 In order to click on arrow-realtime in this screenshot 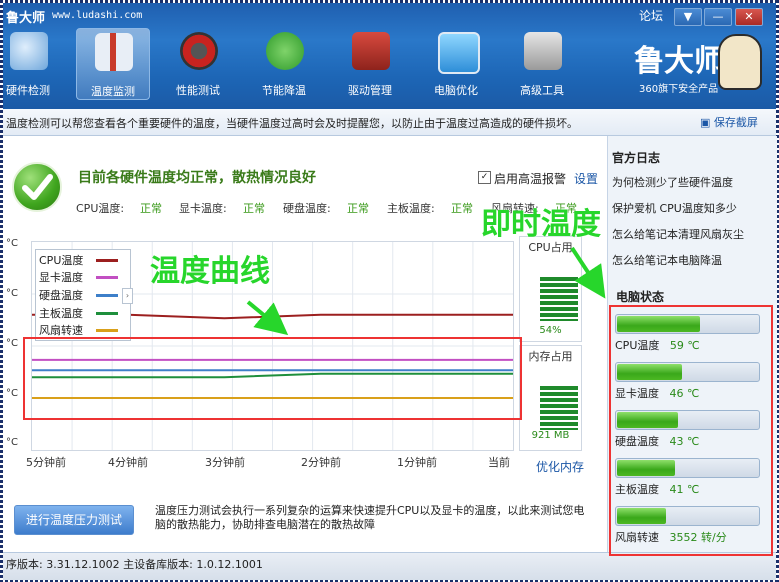, I will do `click(588, 272)`.